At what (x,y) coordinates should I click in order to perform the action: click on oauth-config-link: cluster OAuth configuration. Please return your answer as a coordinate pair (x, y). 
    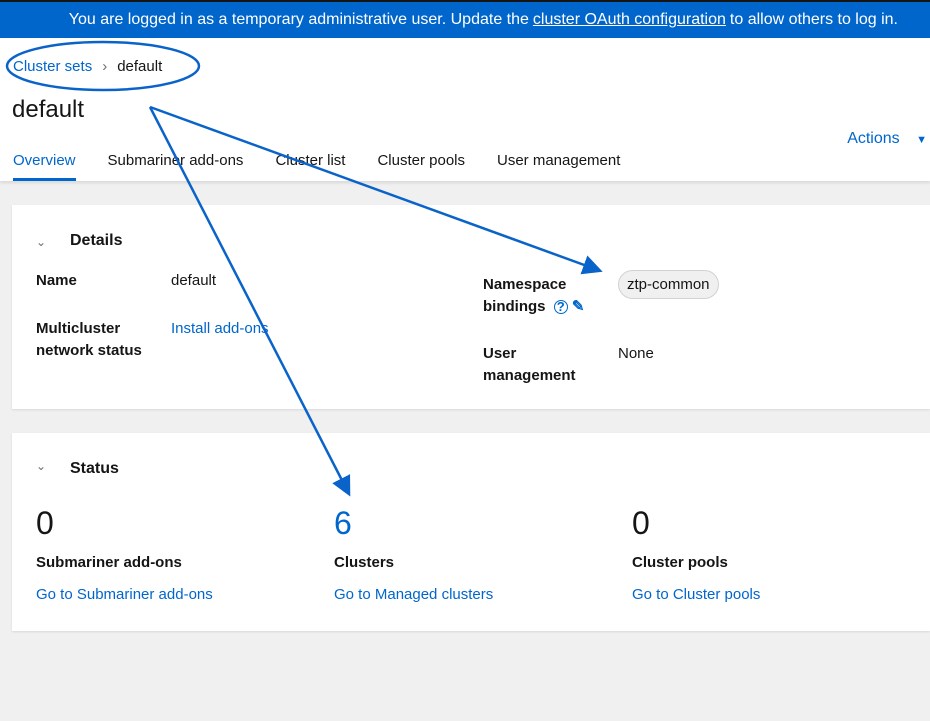
    Looking at the image, I should click on (629, 20).